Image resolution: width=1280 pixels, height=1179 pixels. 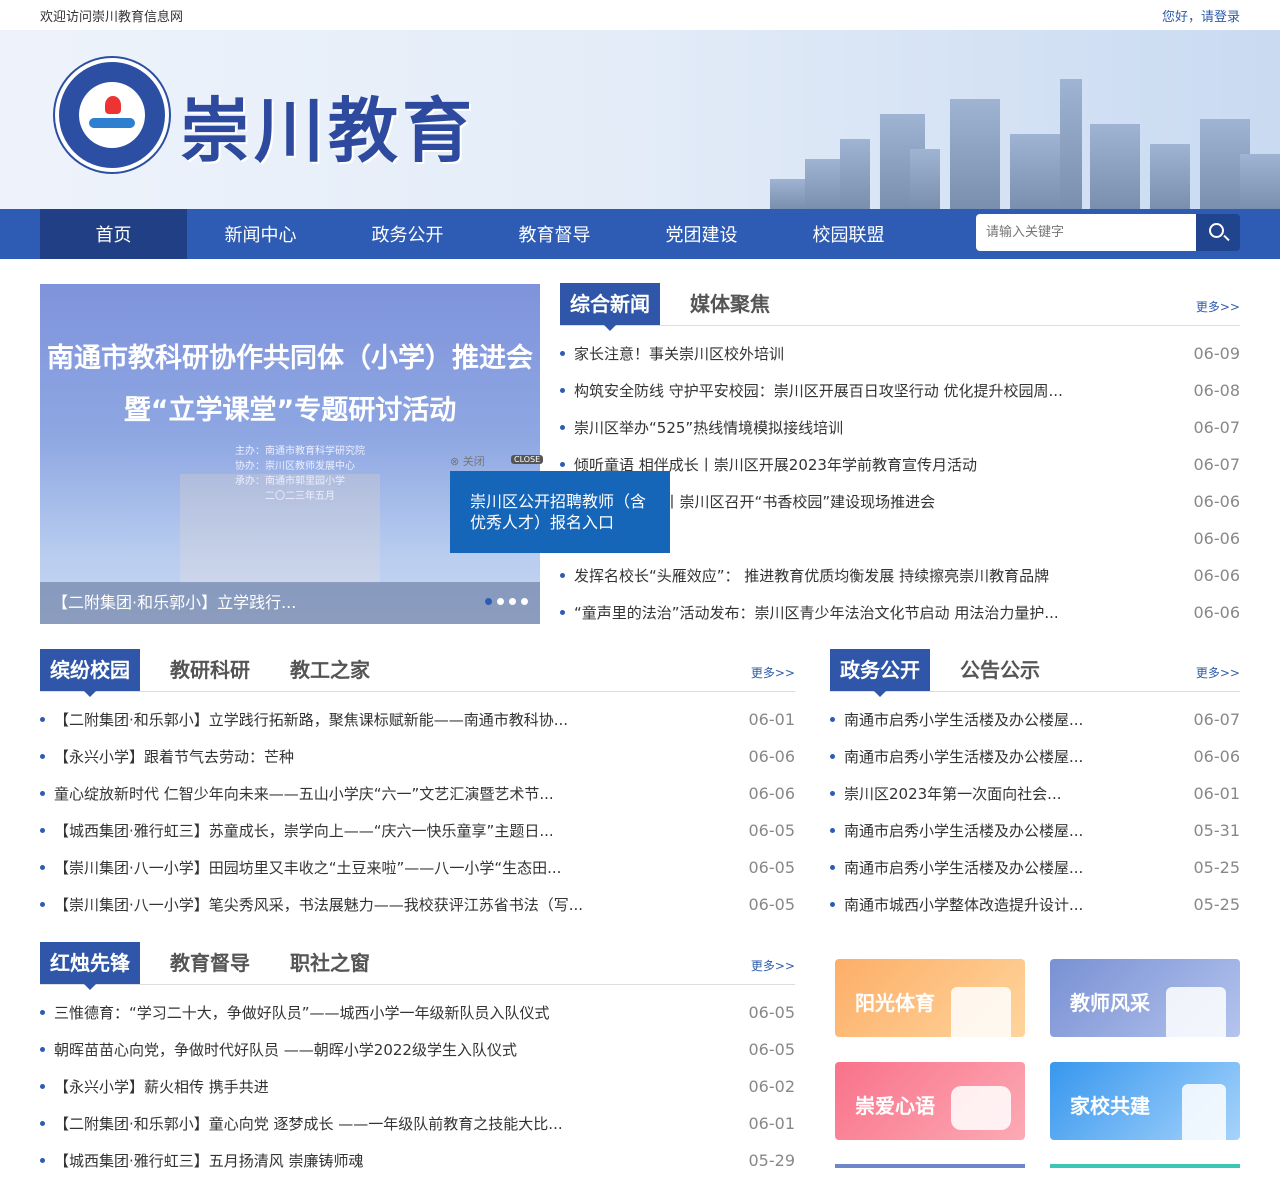 I want to click on login-link: 您好，请登录, so click(x=1201, y=15).